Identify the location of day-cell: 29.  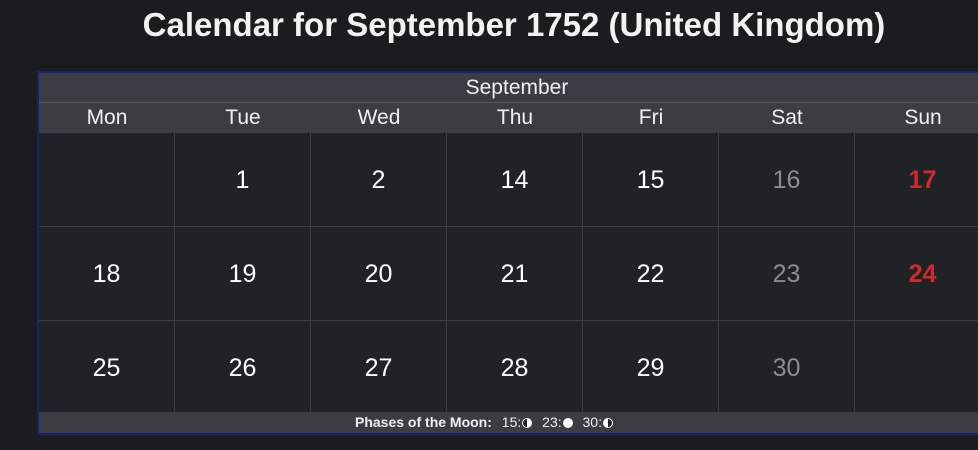
(651, 368).